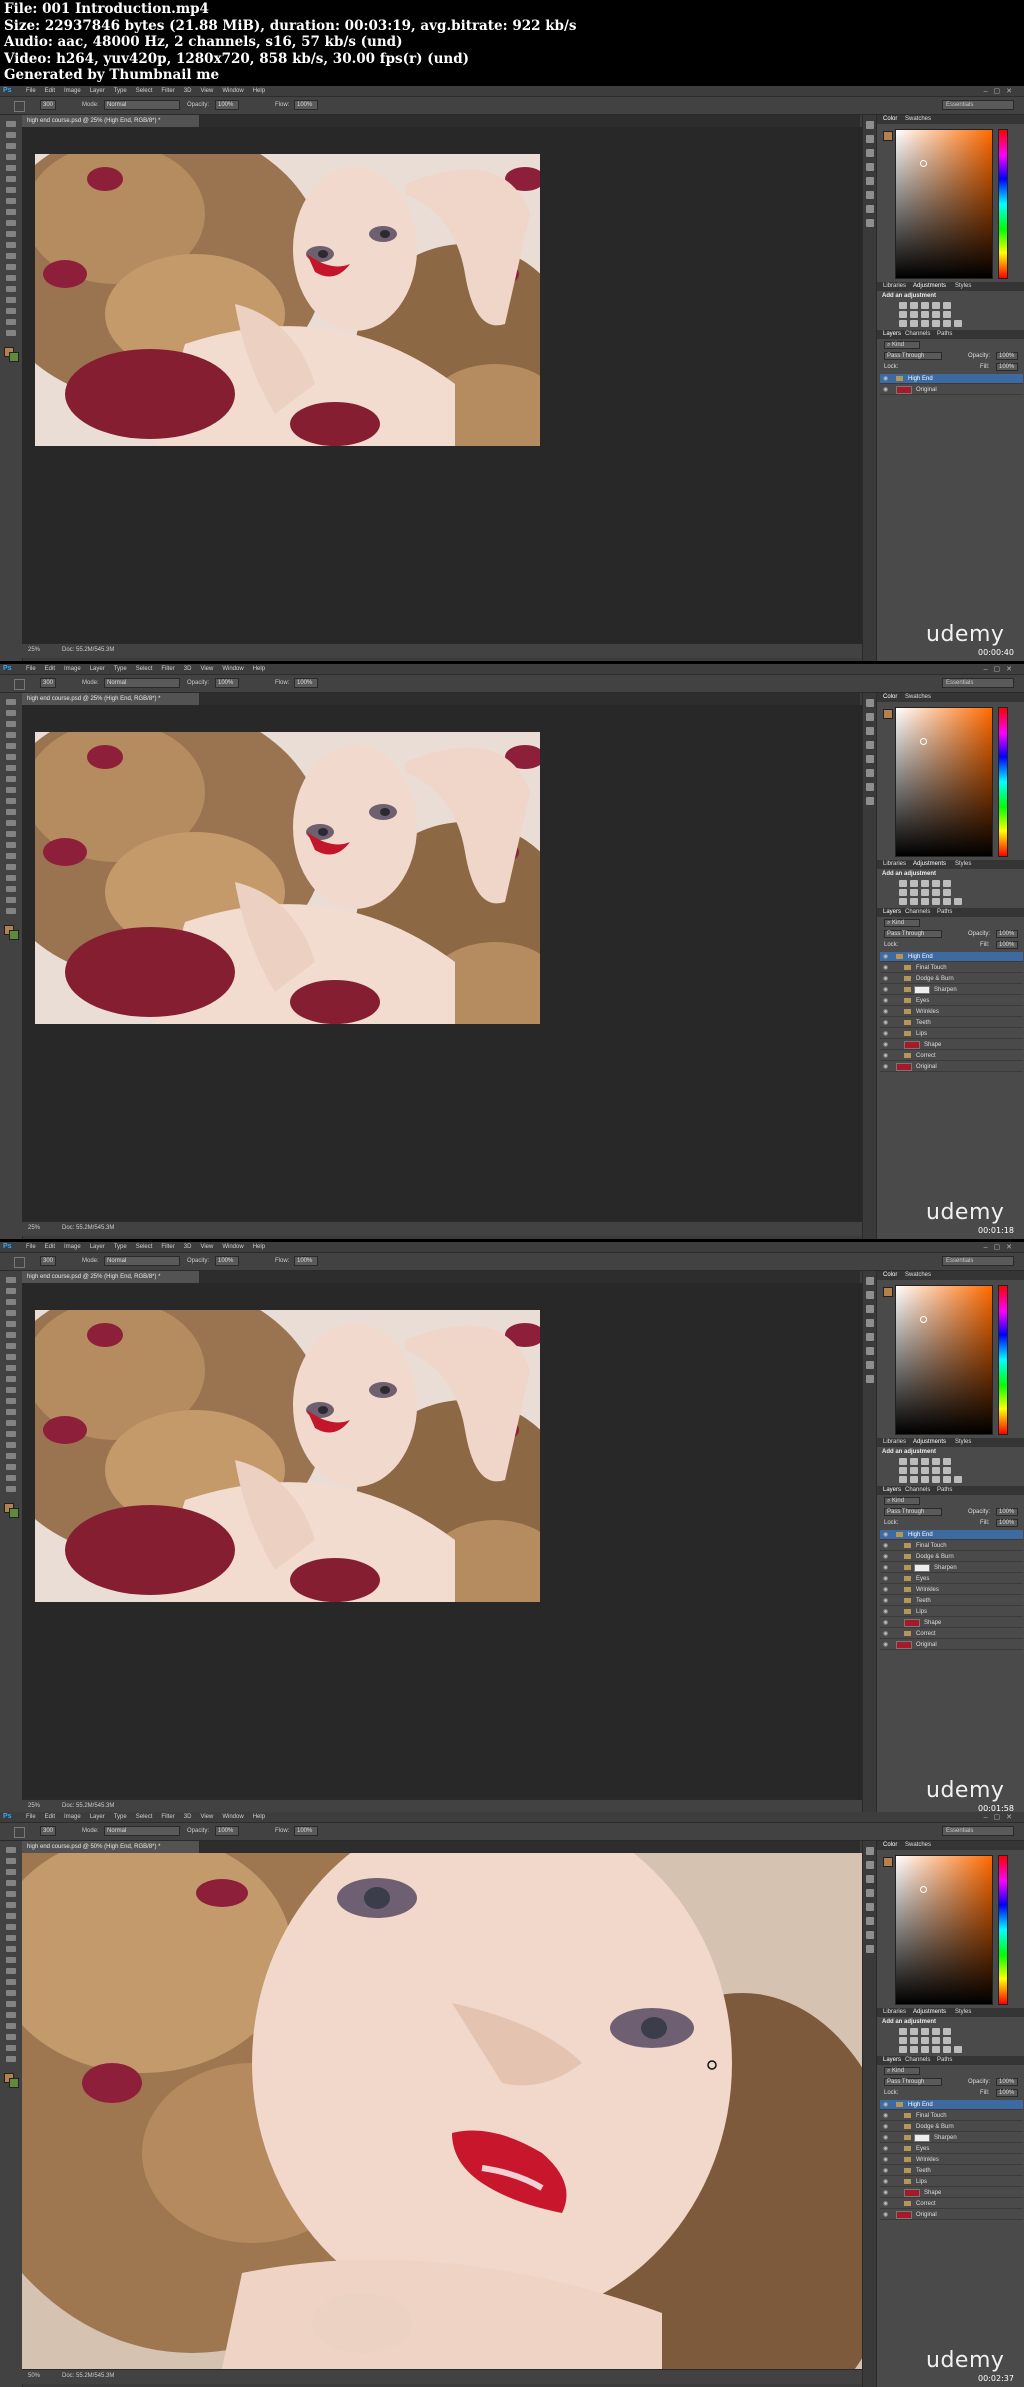 The height and width of the screenshot is (2387, 1024). Describe the element at coordinates (894, 286) in the screenshot. I see `tab-libraries: Libraries` at that location.